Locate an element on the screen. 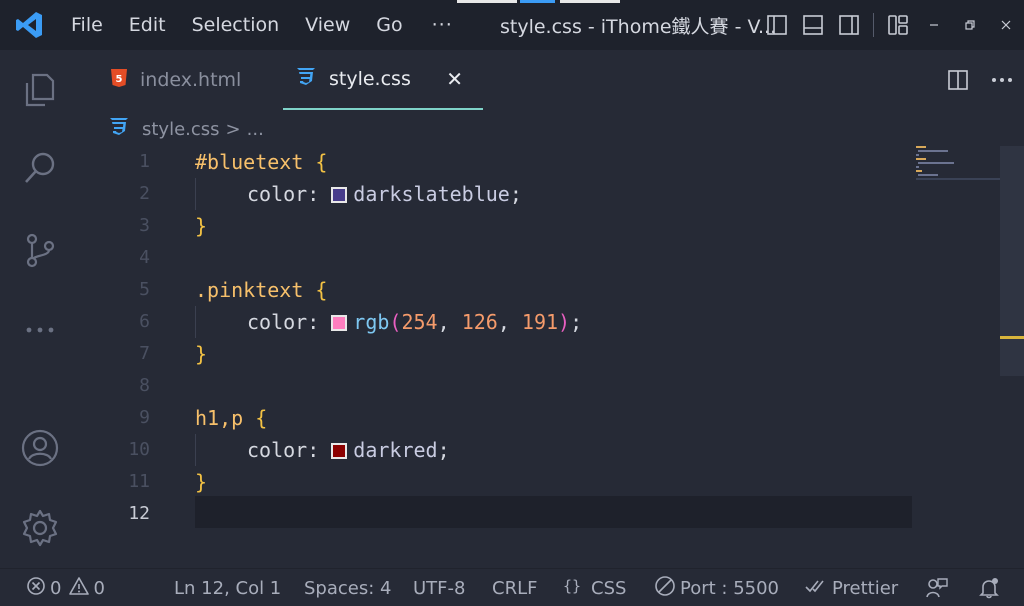  problems-indicator: 0 0 is located at coordinates (65, 587).